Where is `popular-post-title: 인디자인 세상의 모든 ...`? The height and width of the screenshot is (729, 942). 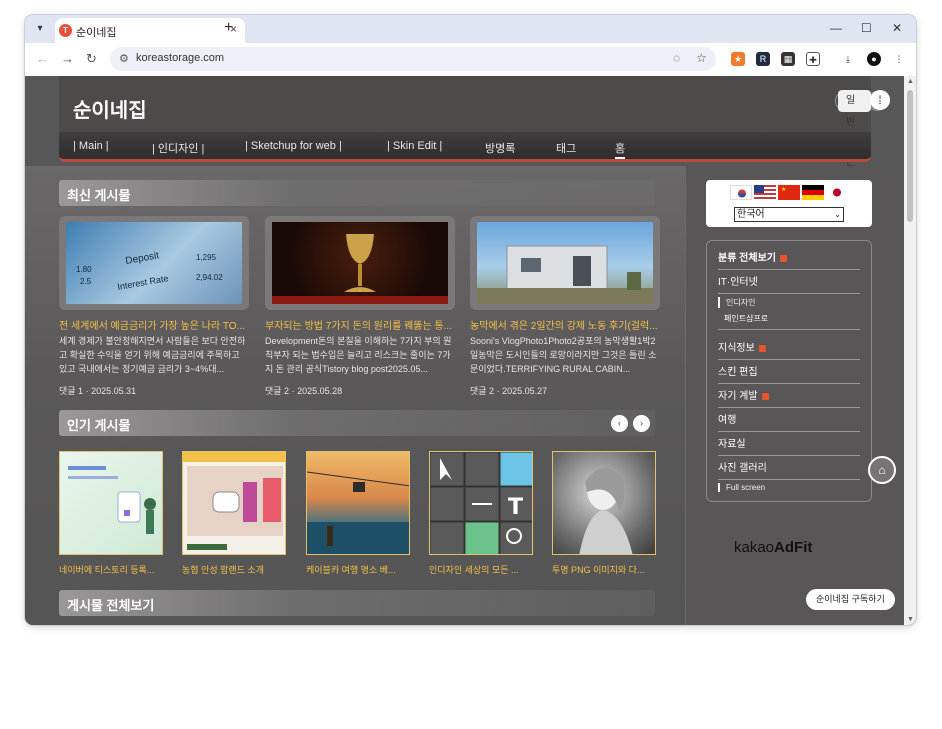 popular-post-title: 인디자인 세상의 모든 ... is located at coordinates (481, 569).